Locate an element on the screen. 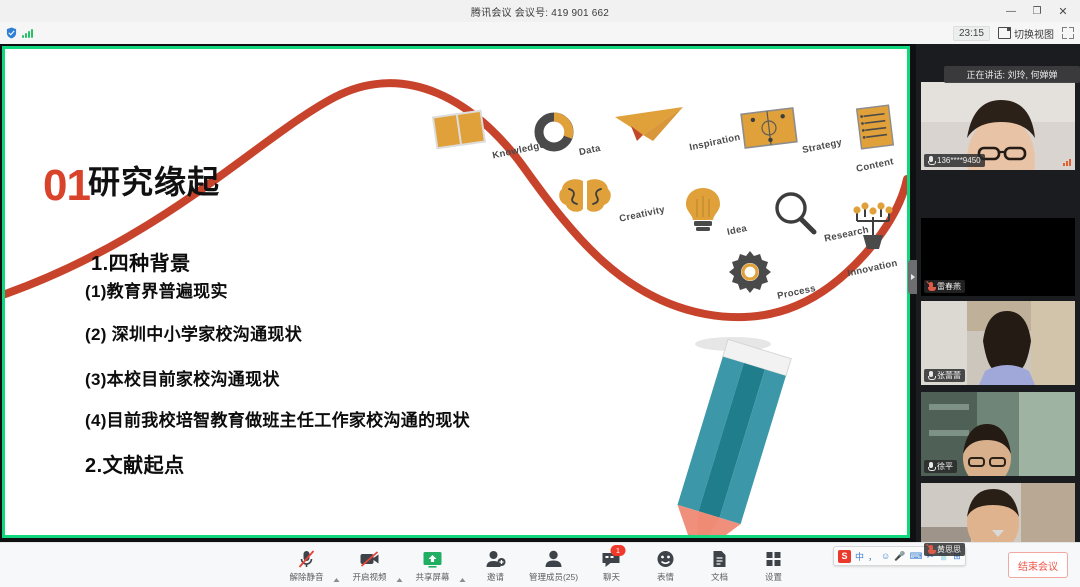 The height and width of the screenshot is (587, 1080). participant-name: 张蕾蕾 is located at coordinates (949, 375).